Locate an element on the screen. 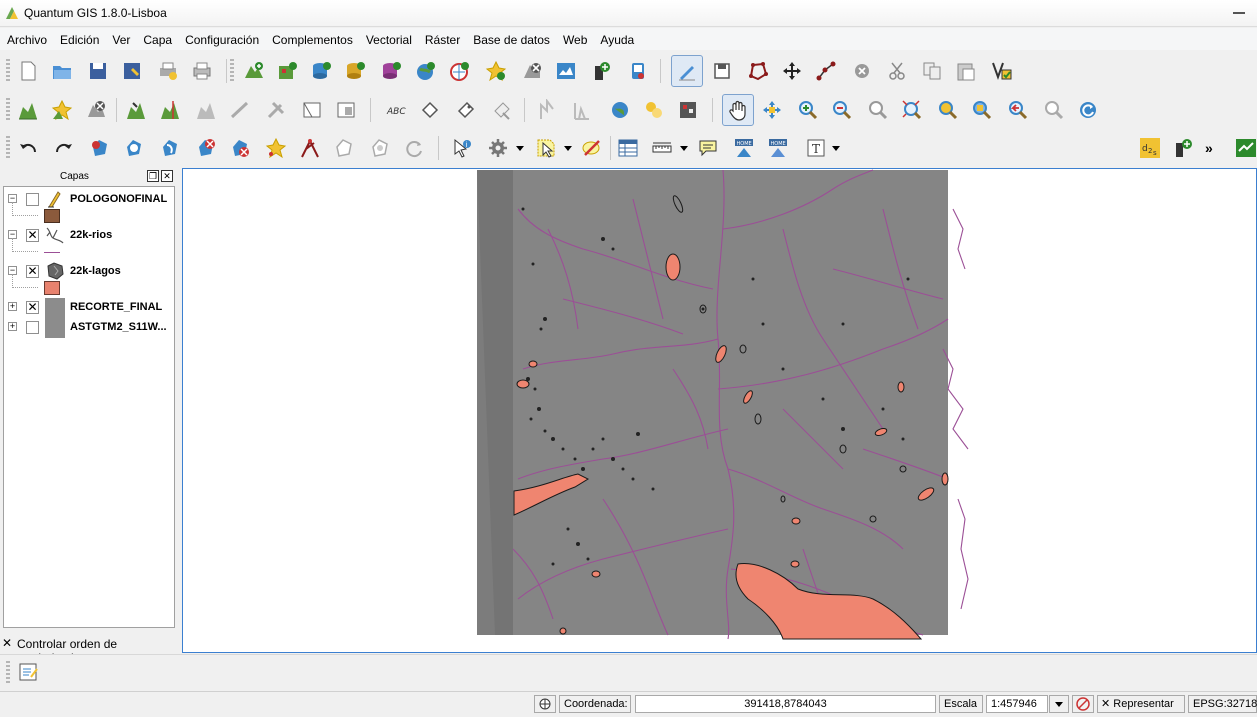  add-vector-layer-button is located at coordinates (254, 71).